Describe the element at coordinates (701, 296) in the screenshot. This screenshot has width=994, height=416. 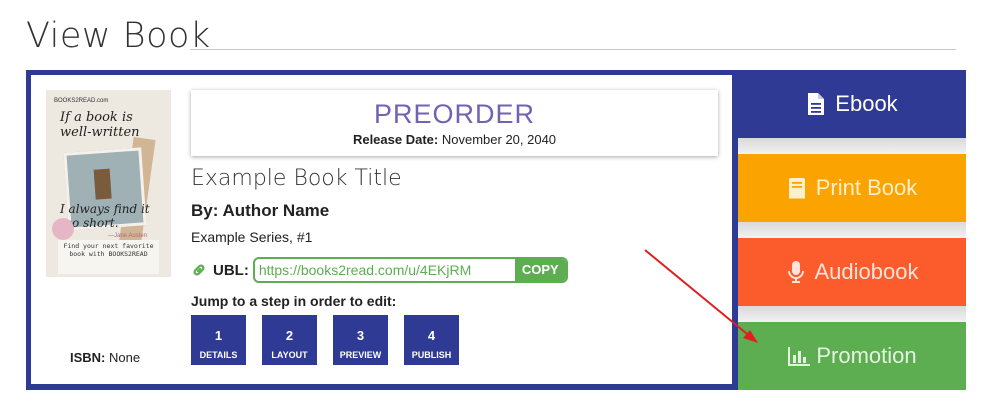
I see `annotation-arrow` at that location.